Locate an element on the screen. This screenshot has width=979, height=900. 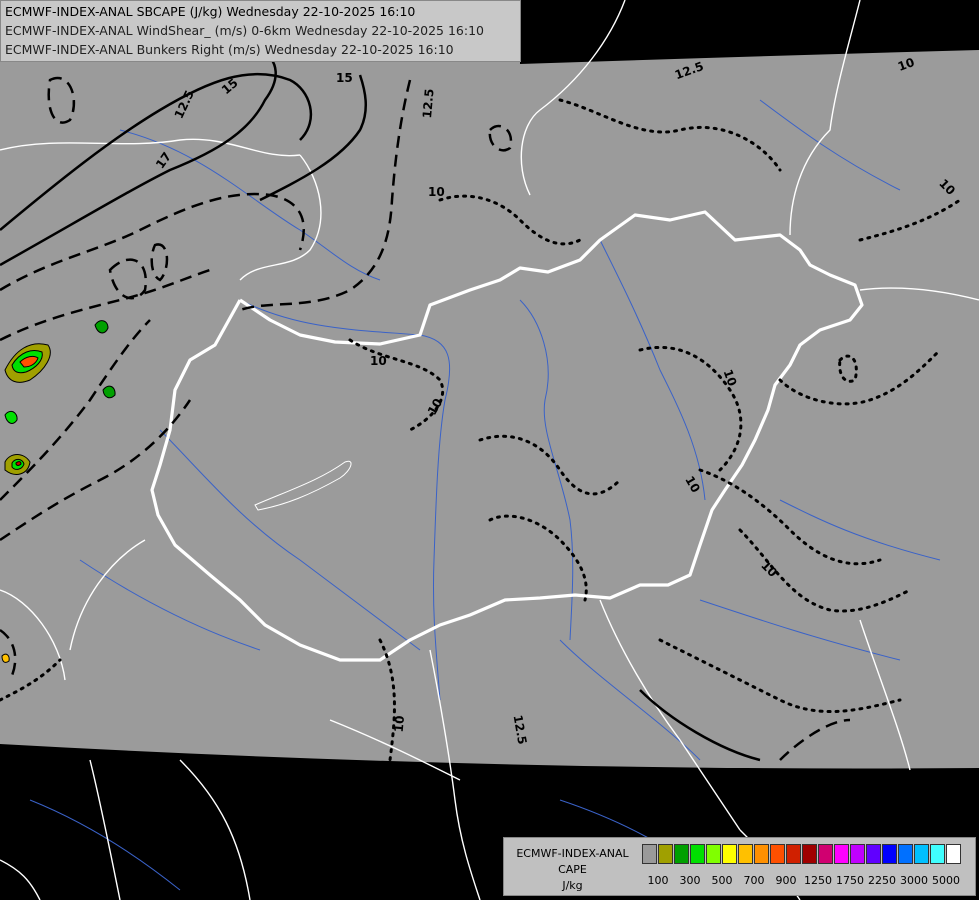
legend-parameter: CAPE is located at coordinates (572, 869).